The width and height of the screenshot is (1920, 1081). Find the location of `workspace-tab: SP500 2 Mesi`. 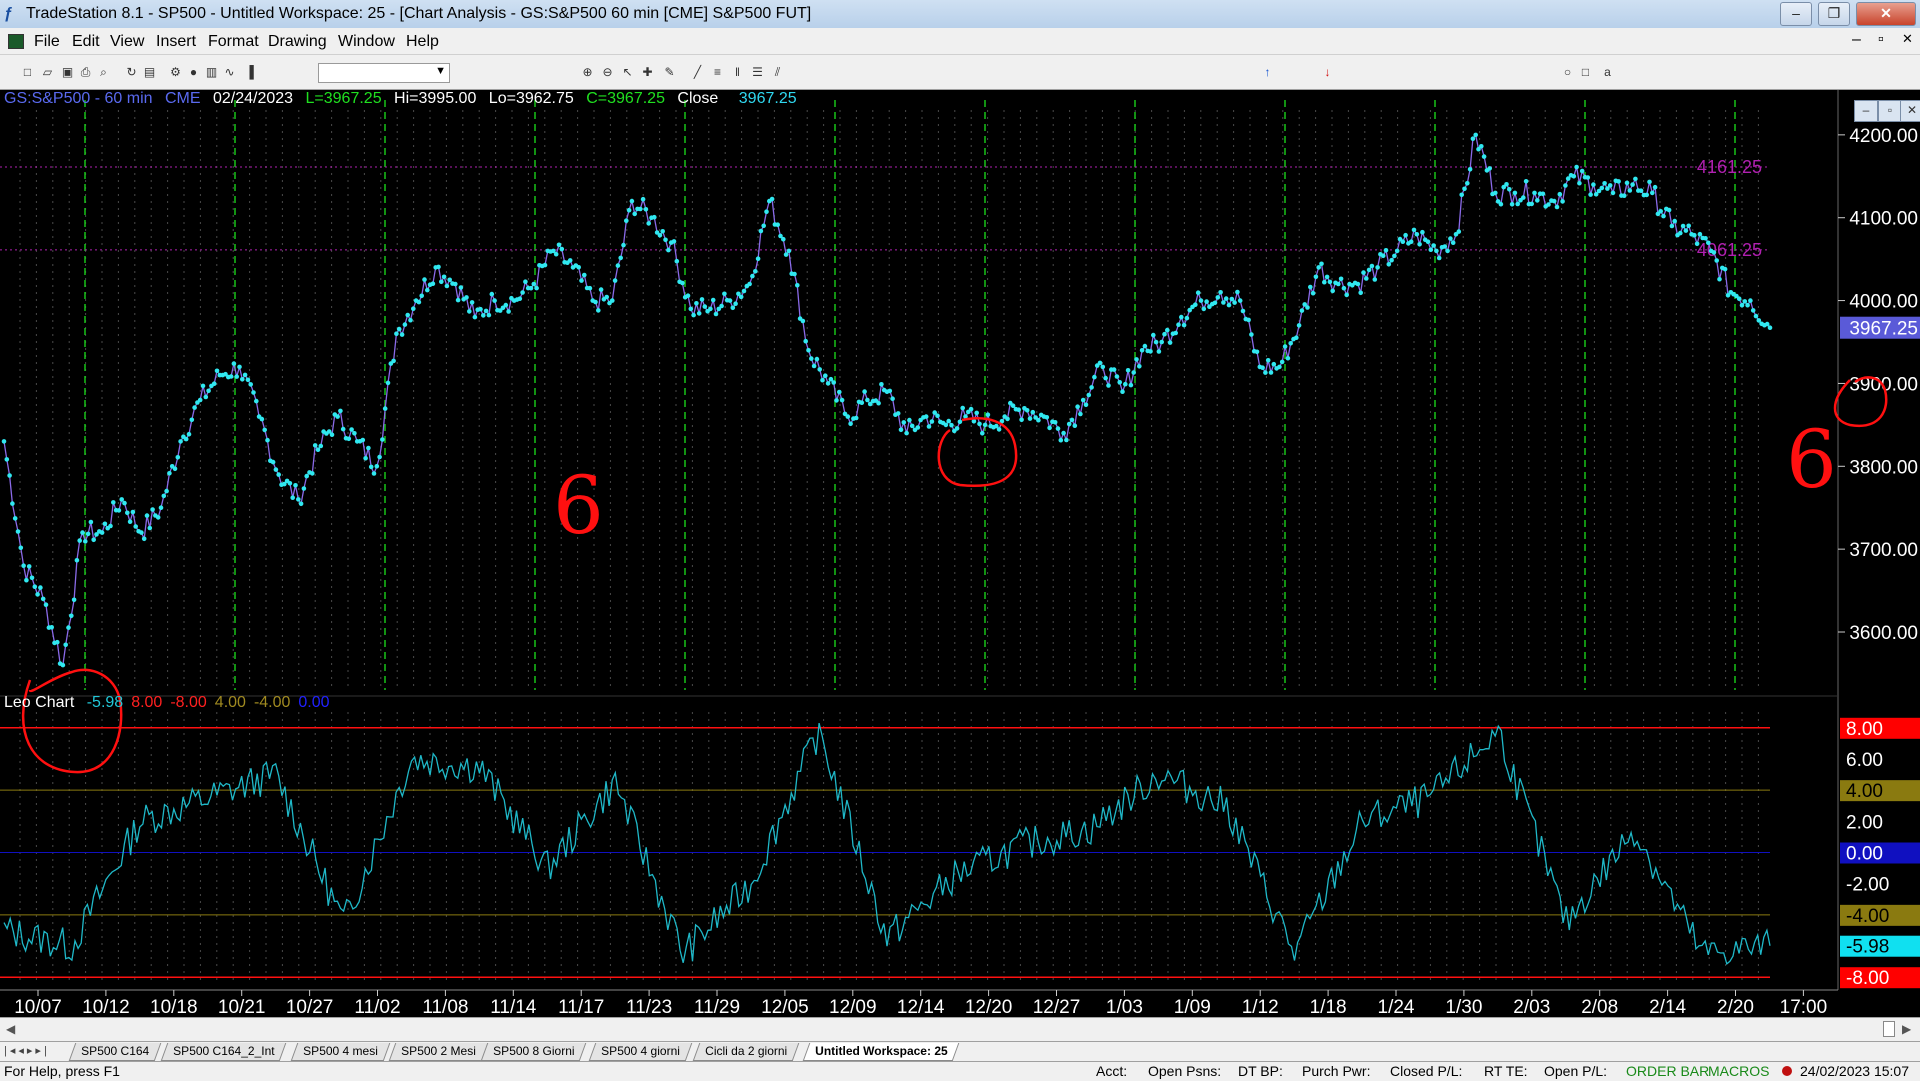

workspace-tab: SP500 2 Mesi is located at coordinates (438, 1052).